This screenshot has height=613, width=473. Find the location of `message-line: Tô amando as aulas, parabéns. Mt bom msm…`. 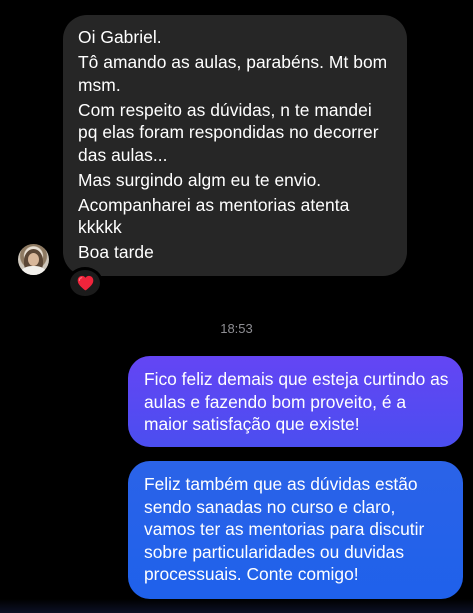

message-line: Tô amando as aulas, parabéns. Mt bom msm… is located at coordinates (233, 73).